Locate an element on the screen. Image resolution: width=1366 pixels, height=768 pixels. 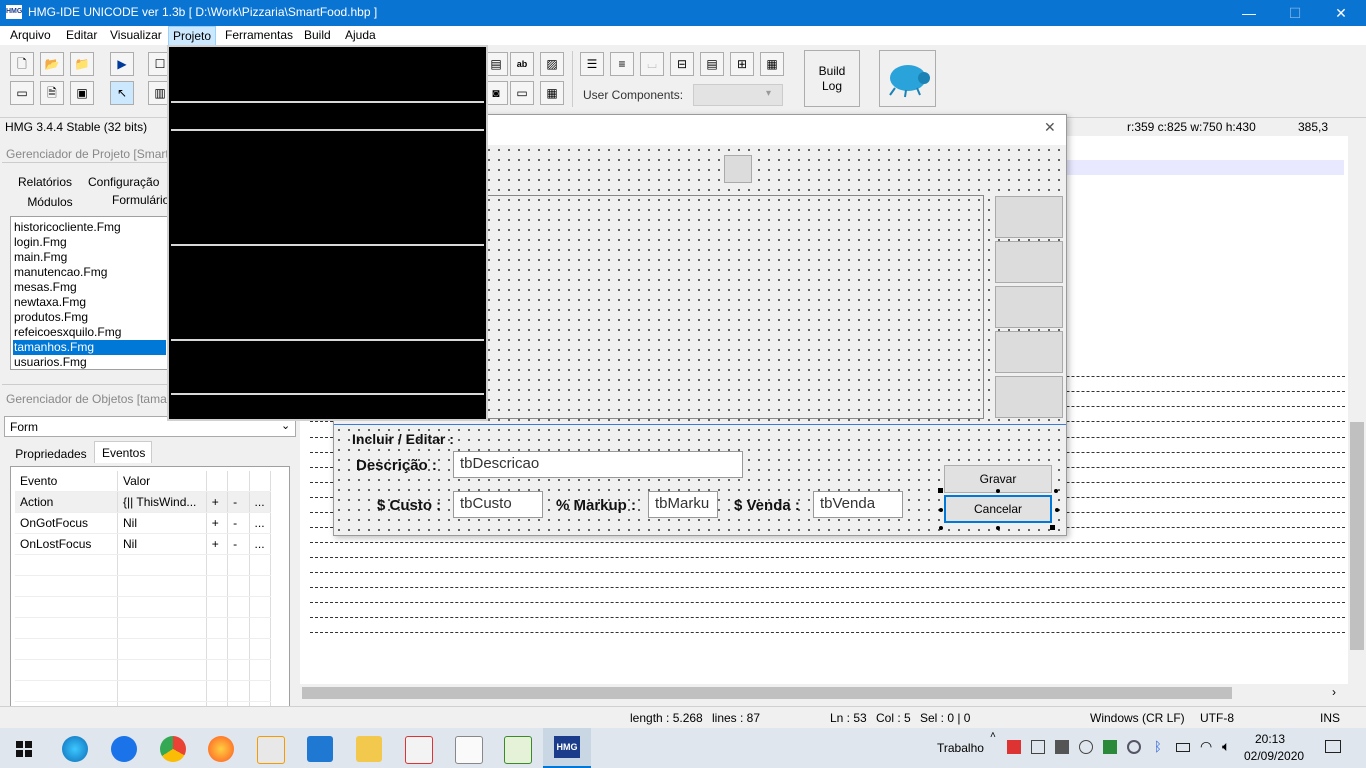
save-icon: ▣ is located at coordinates (82, 93).